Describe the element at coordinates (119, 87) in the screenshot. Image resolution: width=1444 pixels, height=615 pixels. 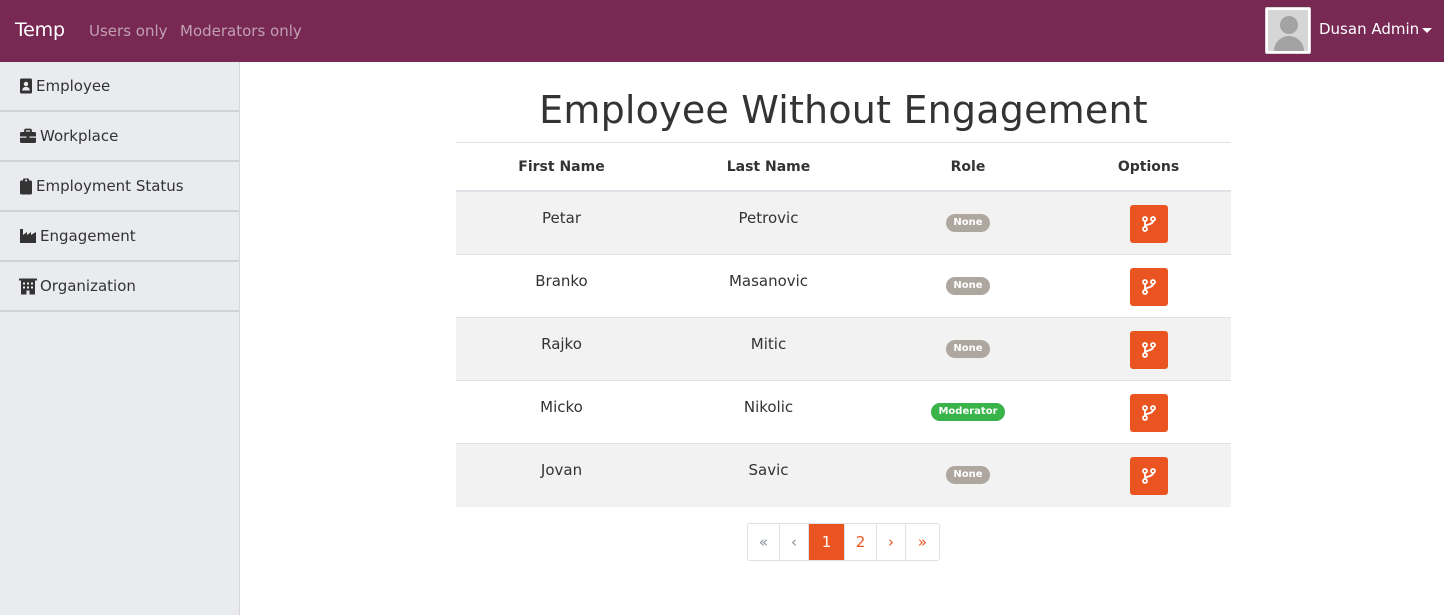
I see `sidebar-item-employee: Employee` at that location.